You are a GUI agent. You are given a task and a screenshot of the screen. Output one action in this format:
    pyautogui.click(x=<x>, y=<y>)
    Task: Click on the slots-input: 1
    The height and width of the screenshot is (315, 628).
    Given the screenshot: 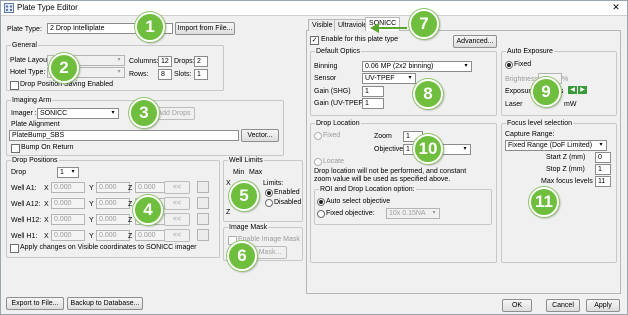 What is the action you would take?
    pyautogui.click(x=201, y=74)
    